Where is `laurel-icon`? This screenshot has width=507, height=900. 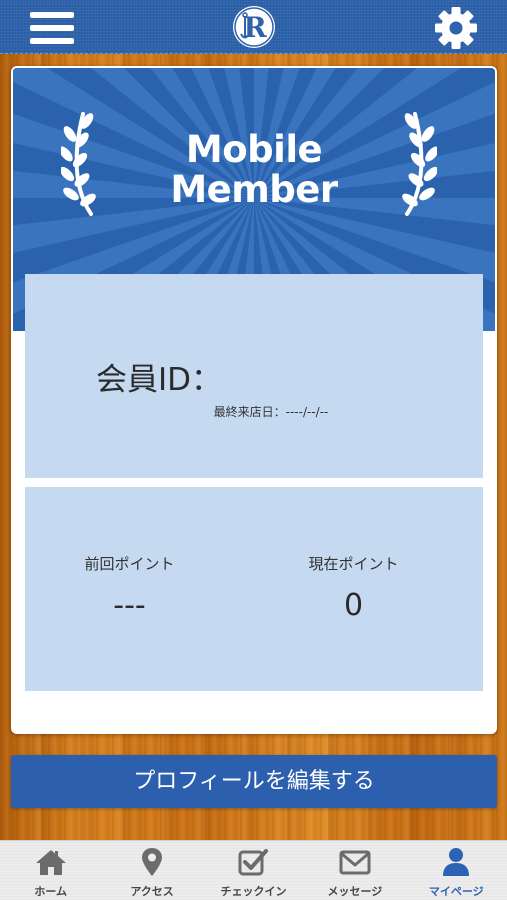
laurel-icon is located at coordinates (419, 164).